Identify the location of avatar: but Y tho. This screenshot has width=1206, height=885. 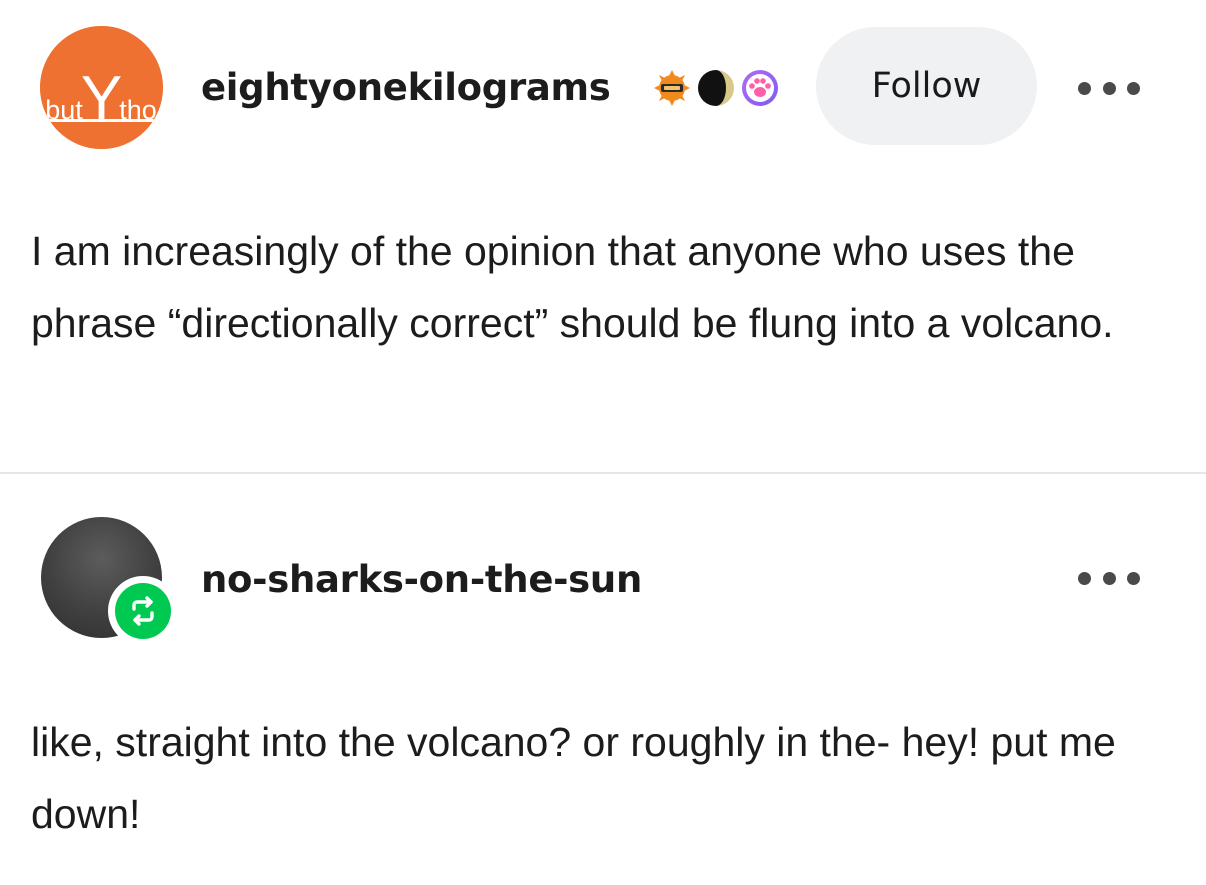
(101, 87).